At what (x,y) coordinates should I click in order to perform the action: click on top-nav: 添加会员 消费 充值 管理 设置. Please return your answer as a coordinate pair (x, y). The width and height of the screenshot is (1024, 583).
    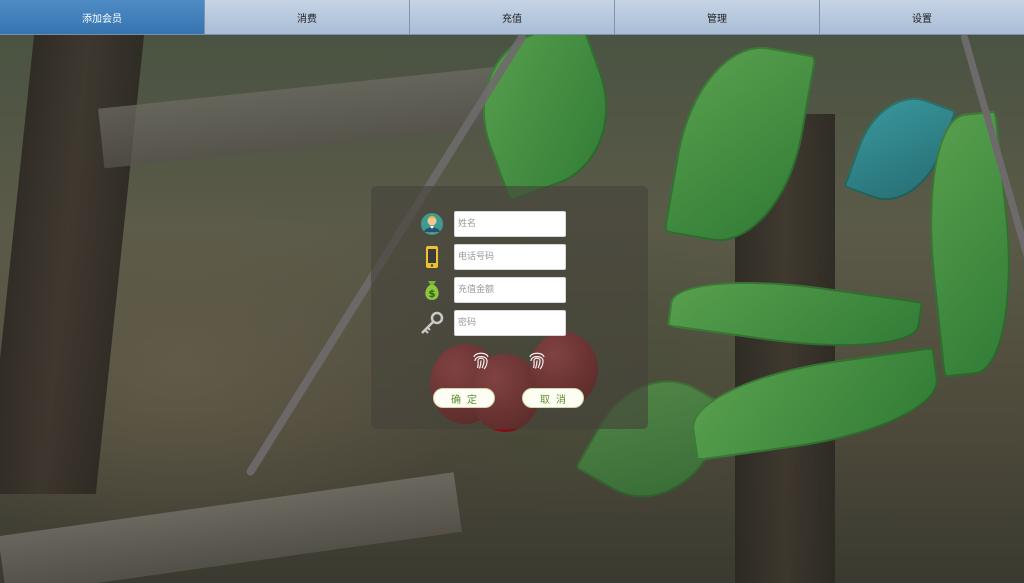
    Looking at the image, I should click on (512, 17).